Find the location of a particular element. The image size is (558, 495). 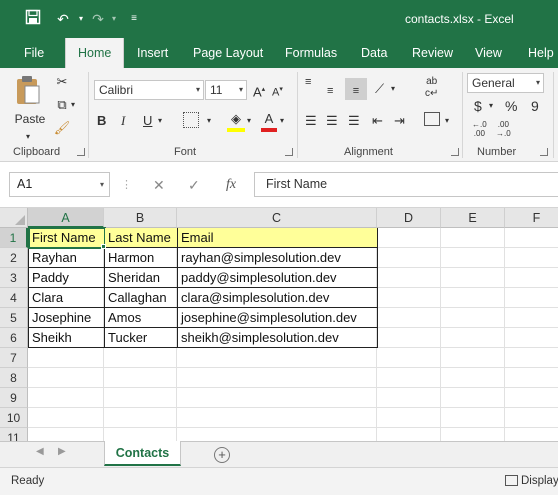

select-all-button is located at coordinates (14, 218).